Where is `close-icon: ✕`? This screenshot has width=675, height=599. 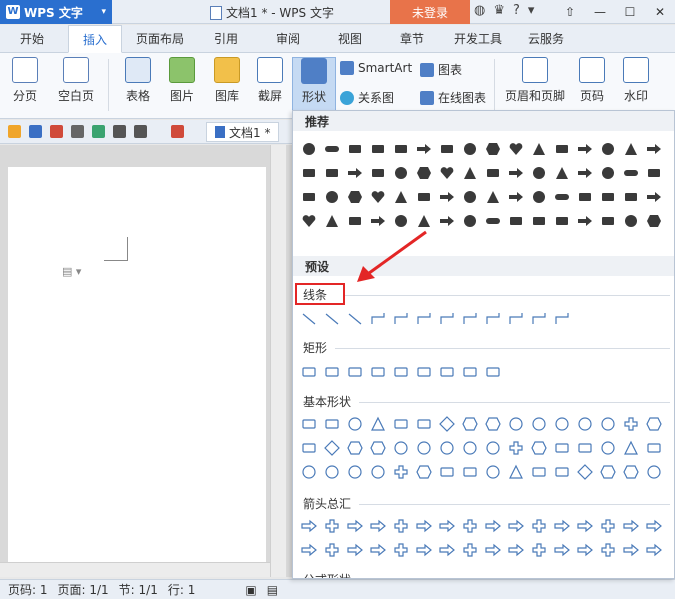 close-icon: ✕ is located at coordinates (660, 12).